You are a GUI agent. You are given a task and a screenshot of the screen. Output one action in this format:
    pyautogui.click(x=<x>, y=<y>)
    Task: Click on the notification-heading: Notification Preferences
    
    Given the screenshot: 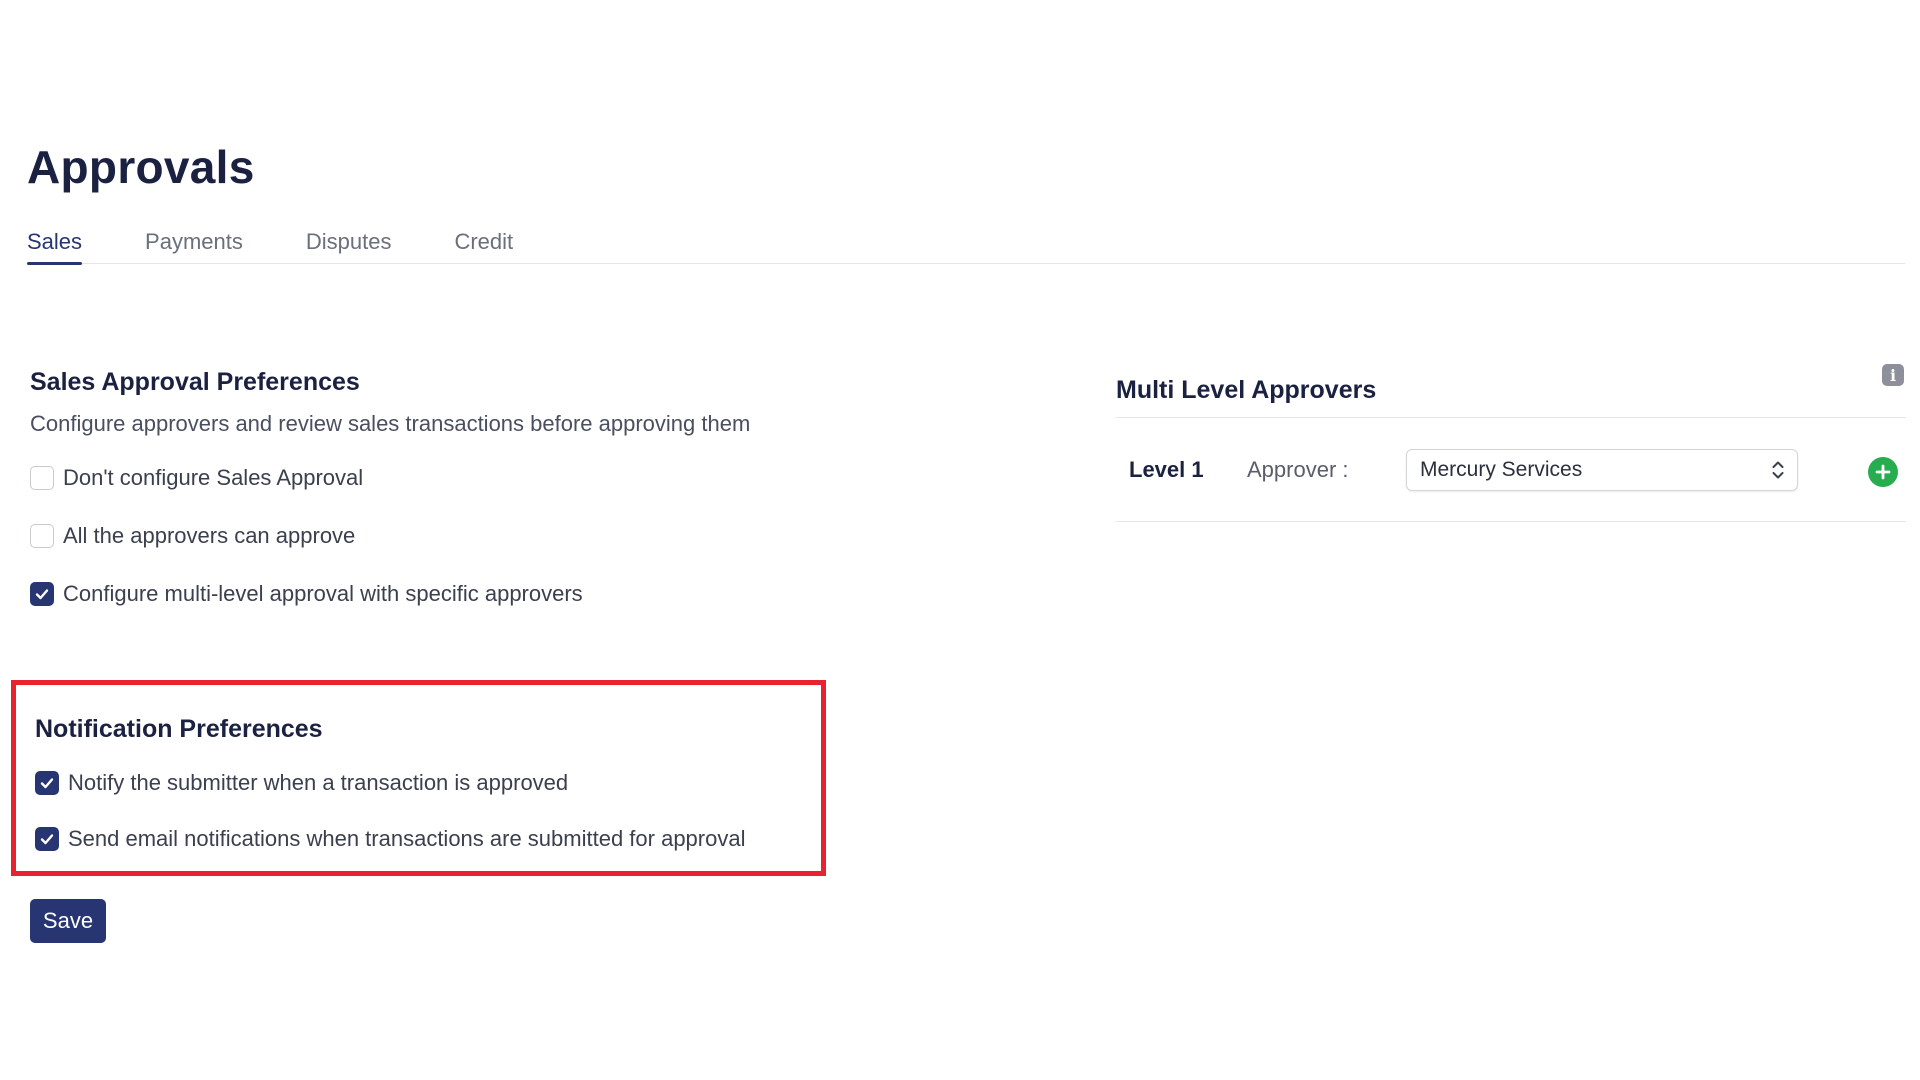 What is the action you would take?
    pyautogui.click(x=179, y=729)
    